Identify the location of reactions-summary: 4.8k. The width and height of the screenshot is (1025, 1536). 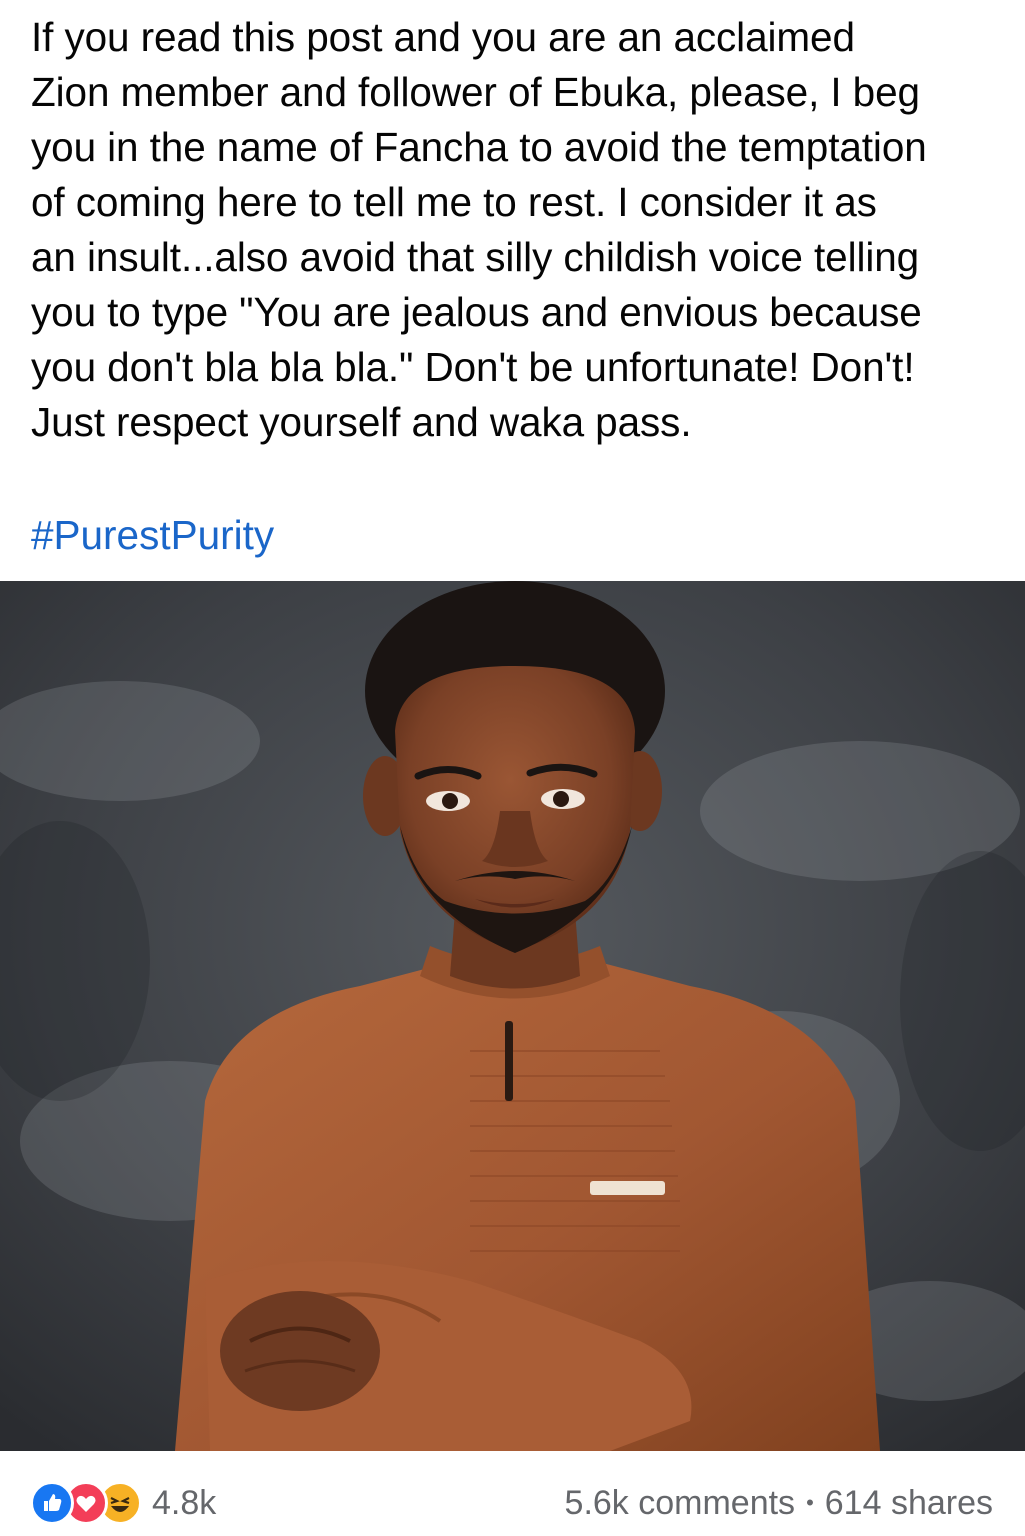
(123, 1503).